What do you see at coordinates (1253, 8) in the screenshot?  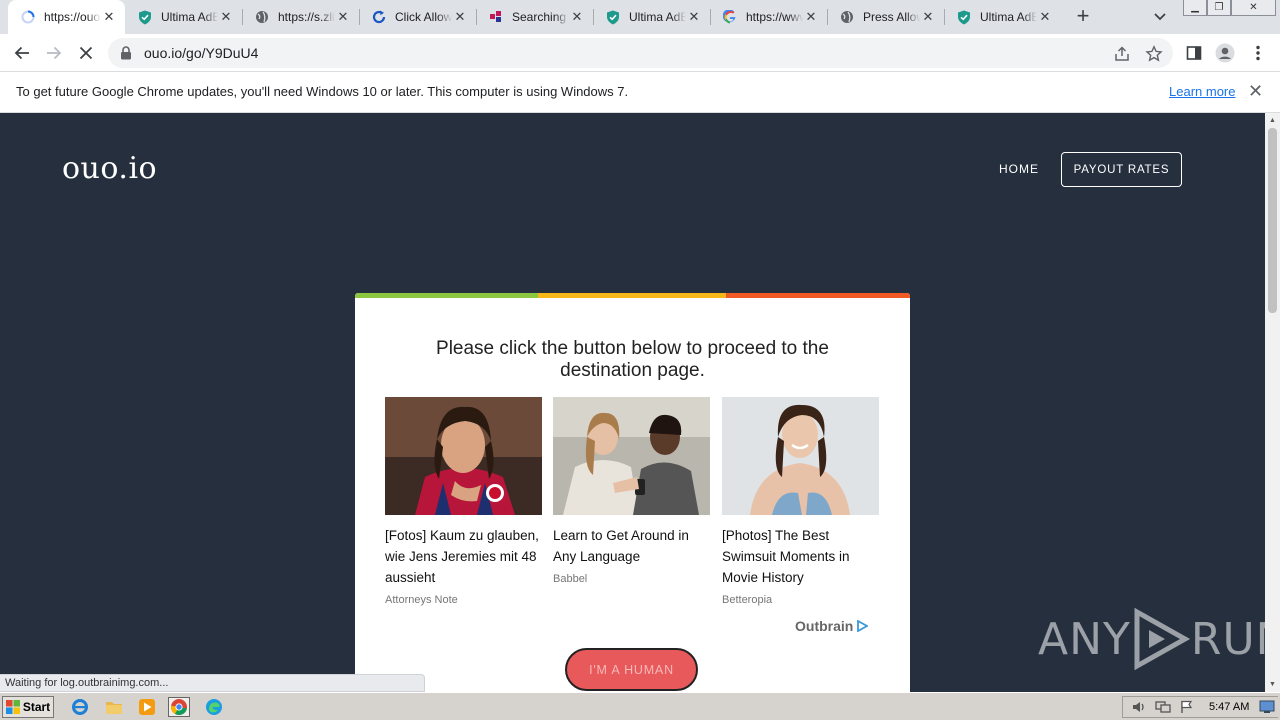 I see `close-window-button: ✕` at bounding box center [1253, 8].